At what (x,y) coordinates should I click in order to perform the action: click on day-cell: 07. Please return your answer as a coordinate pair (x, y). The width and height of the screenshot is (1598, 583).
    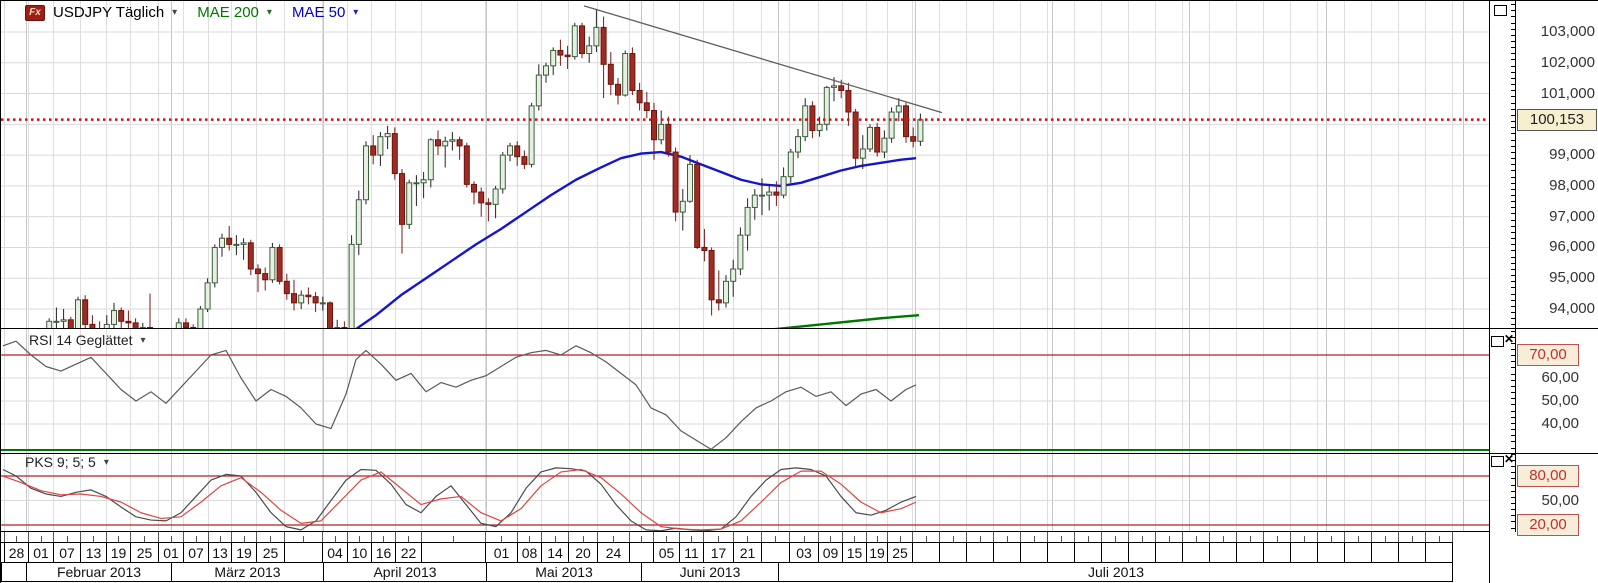
    Looking at the image, I should click on (195, 552).